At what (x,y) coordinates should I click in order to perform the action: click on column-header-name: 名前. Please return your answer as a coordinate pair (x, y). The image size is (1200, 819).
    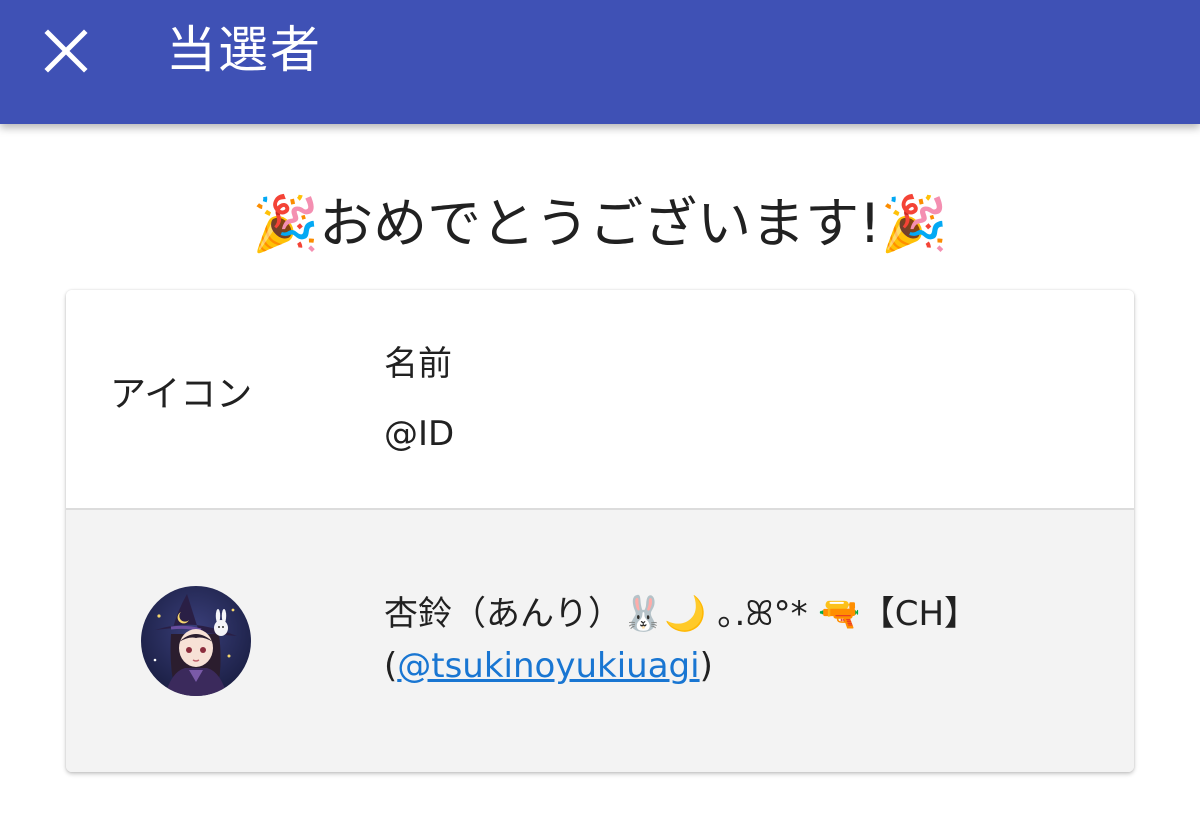
    Looking at the image, I should click on (418, 364).